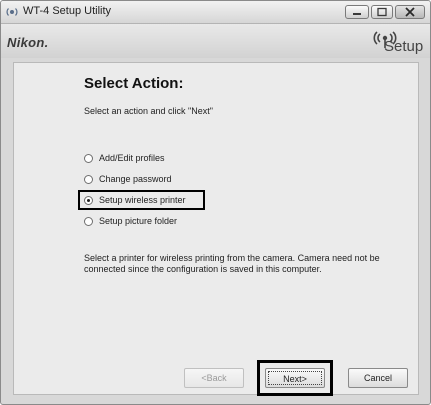 The height and width of the screenshot is (405, 431). What do you see at coordinates (194, 222) in the screenshot?
I see `option-setup-picture-folder: Setup picture folder` at bounding box center [194, 222].